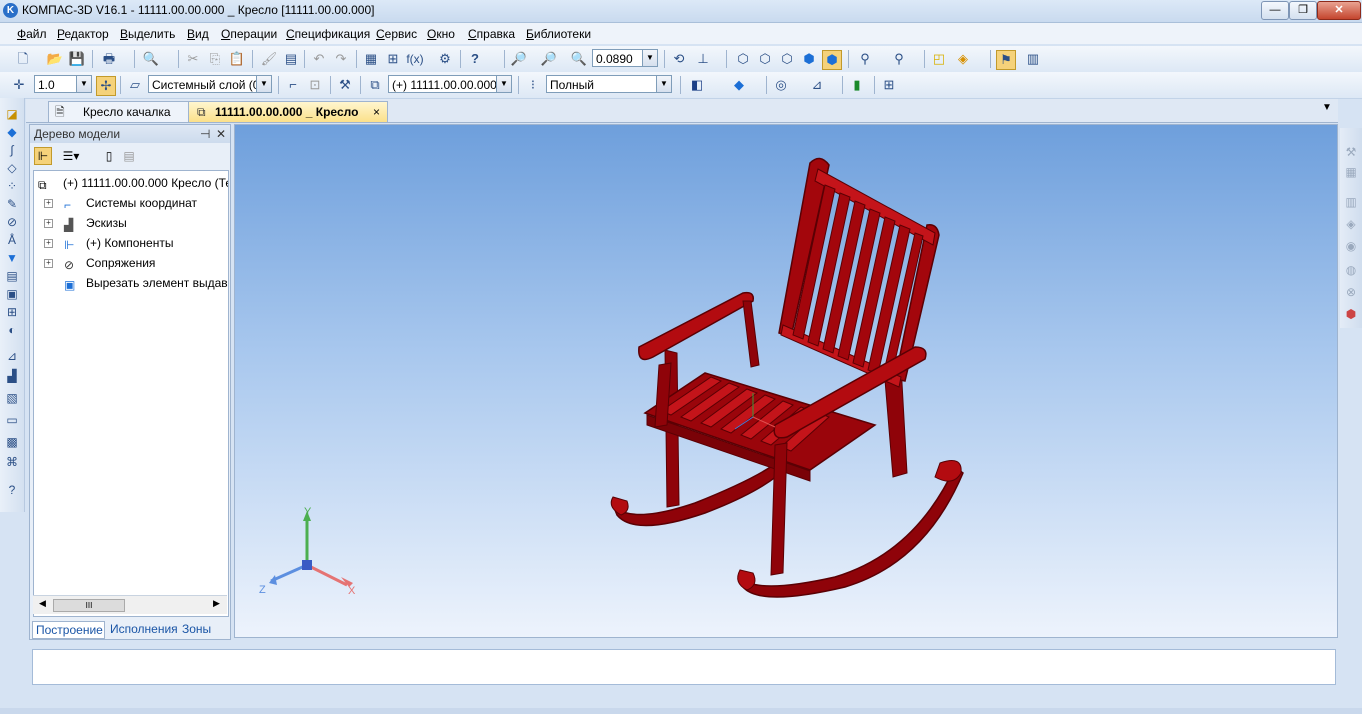 The height and width of the screenshot is (714, 1362). I want to click on export-icon: ▮, so click(857, 85).